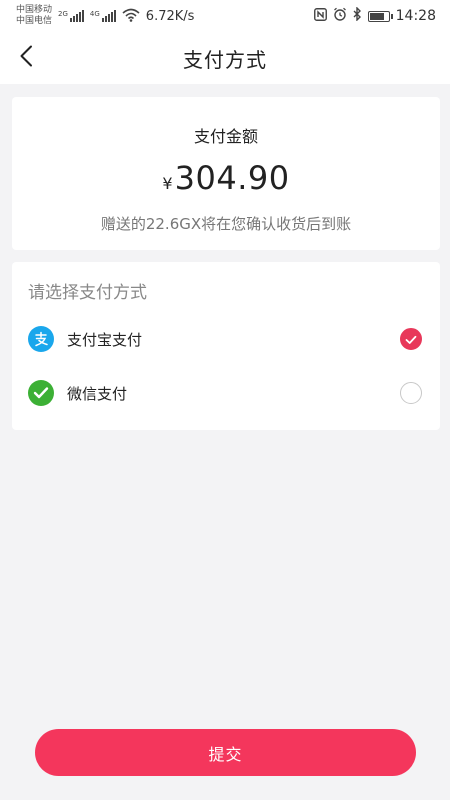  What do you see at coordinates (63, 14) in the screenshot?
I see `sim1-network-tag: 2G` at bounding box center [63, 14].